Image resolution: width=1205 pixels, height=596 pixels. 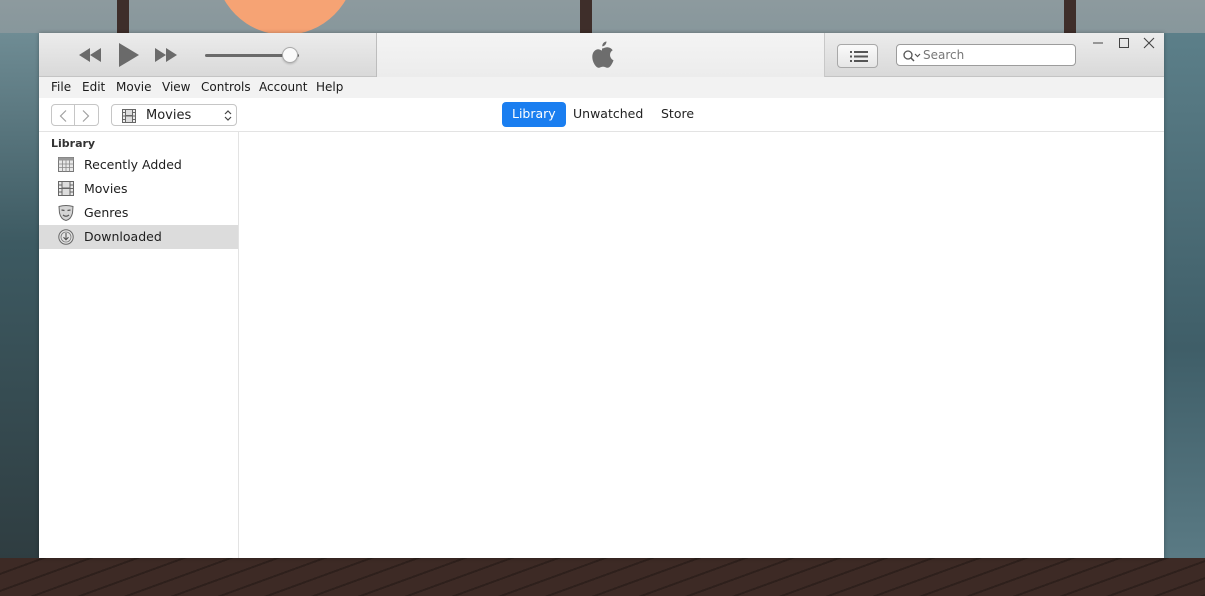 What do you see at coordinates (677, 114) in the screenshot?
I see `tab-store: Store` at bounding box center [677, 114].